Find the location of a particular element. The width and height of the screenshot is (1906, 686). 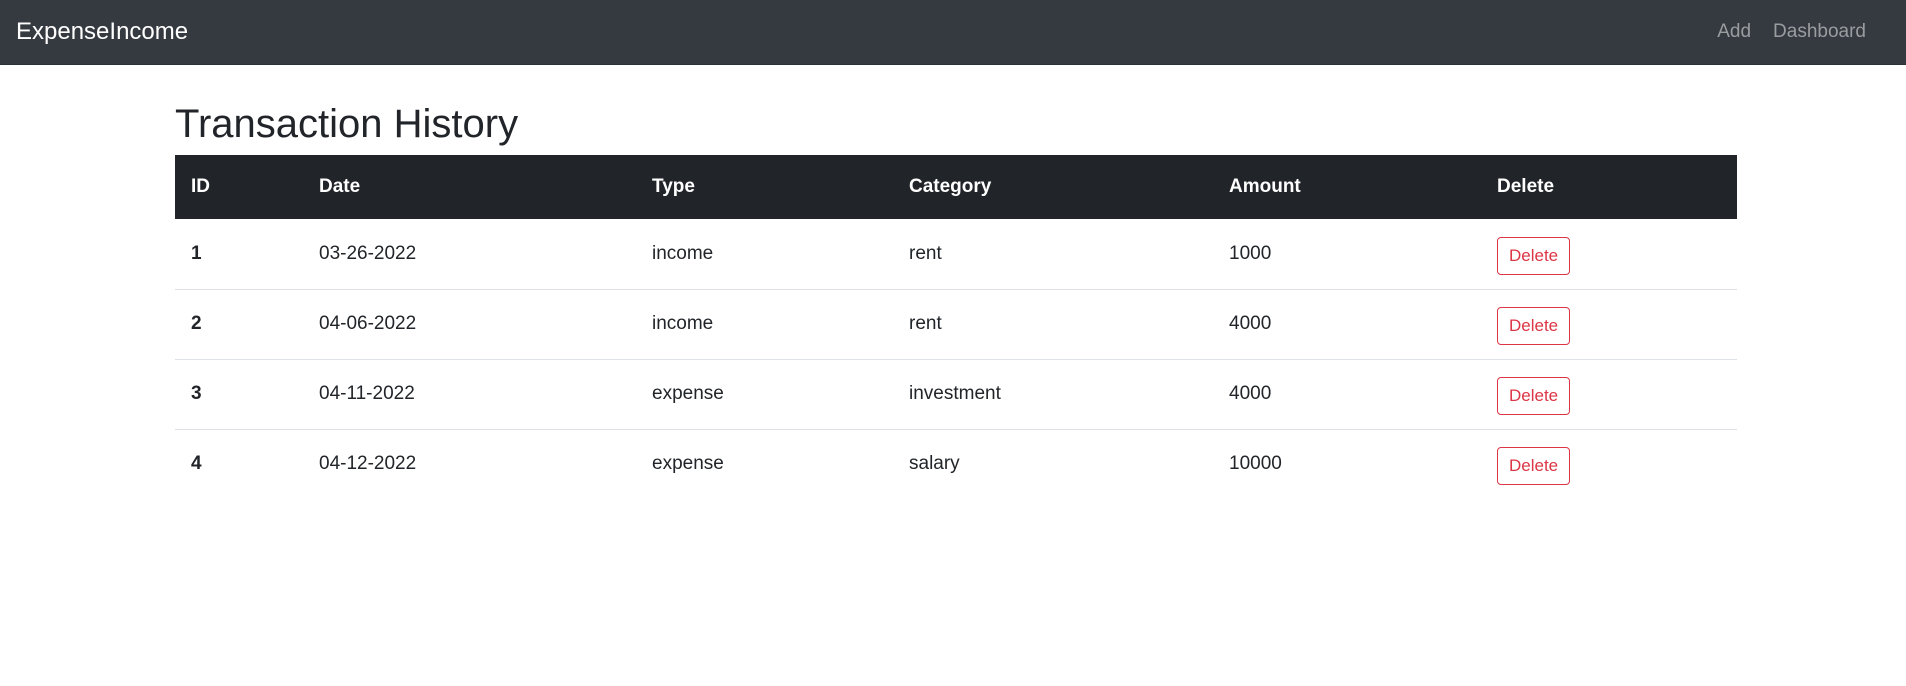

row-category: salary is located at coordinates (934, 464).